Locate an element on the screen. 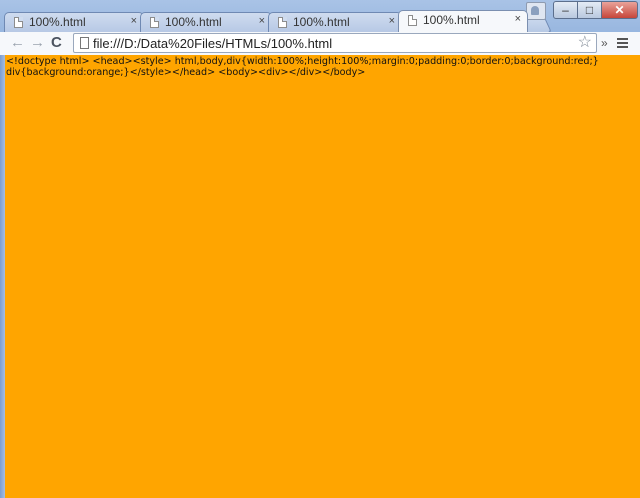 The image size is (640, 498). bookmark-star-icon: ☆ is located at coordinates (585, 43).